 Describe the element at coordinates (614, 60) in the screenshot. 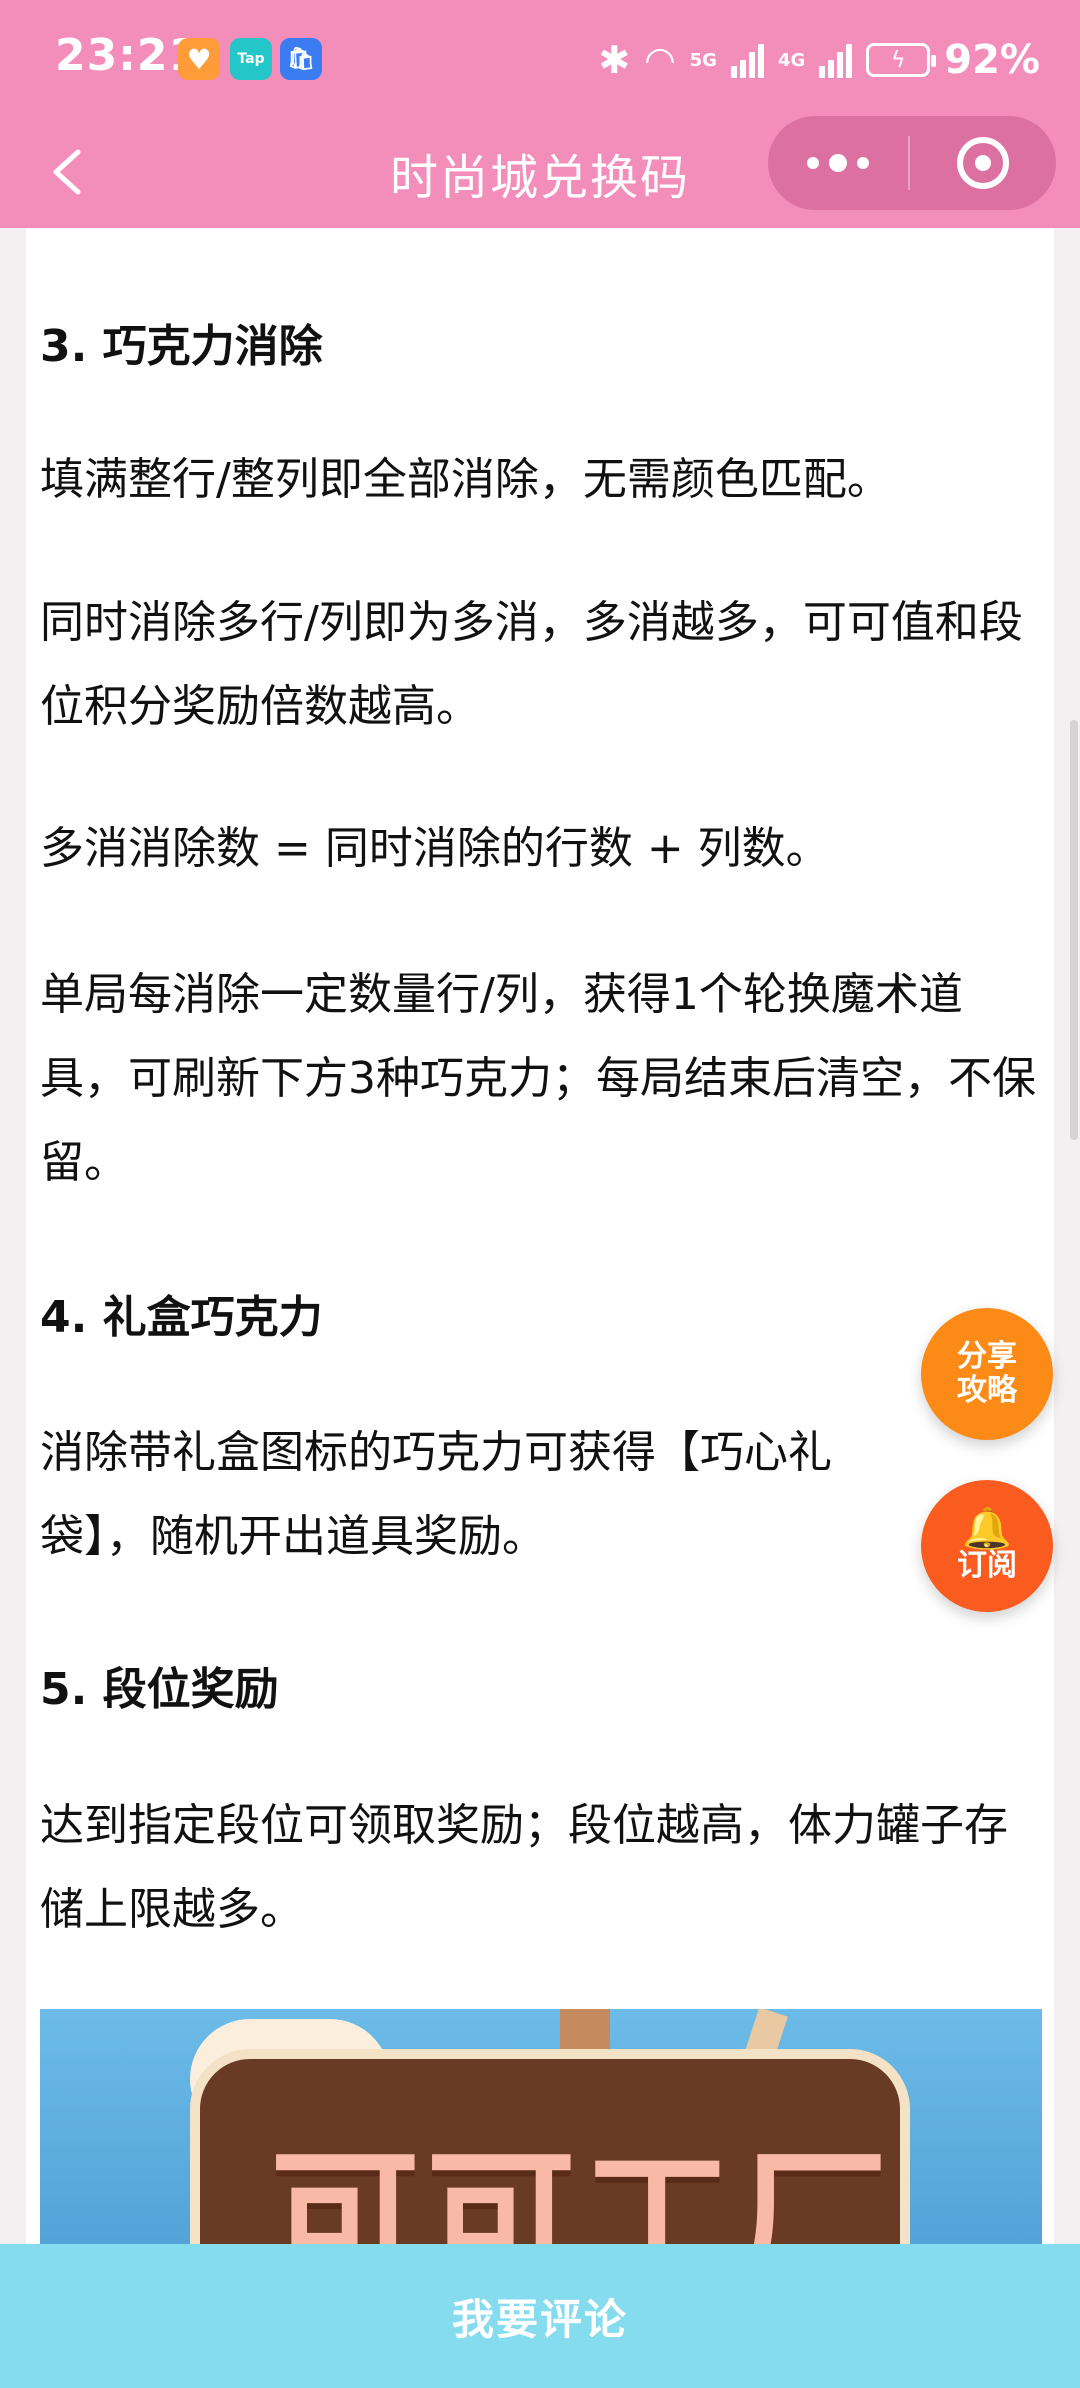

I see `bluetooth-icon: ✱` at that location.